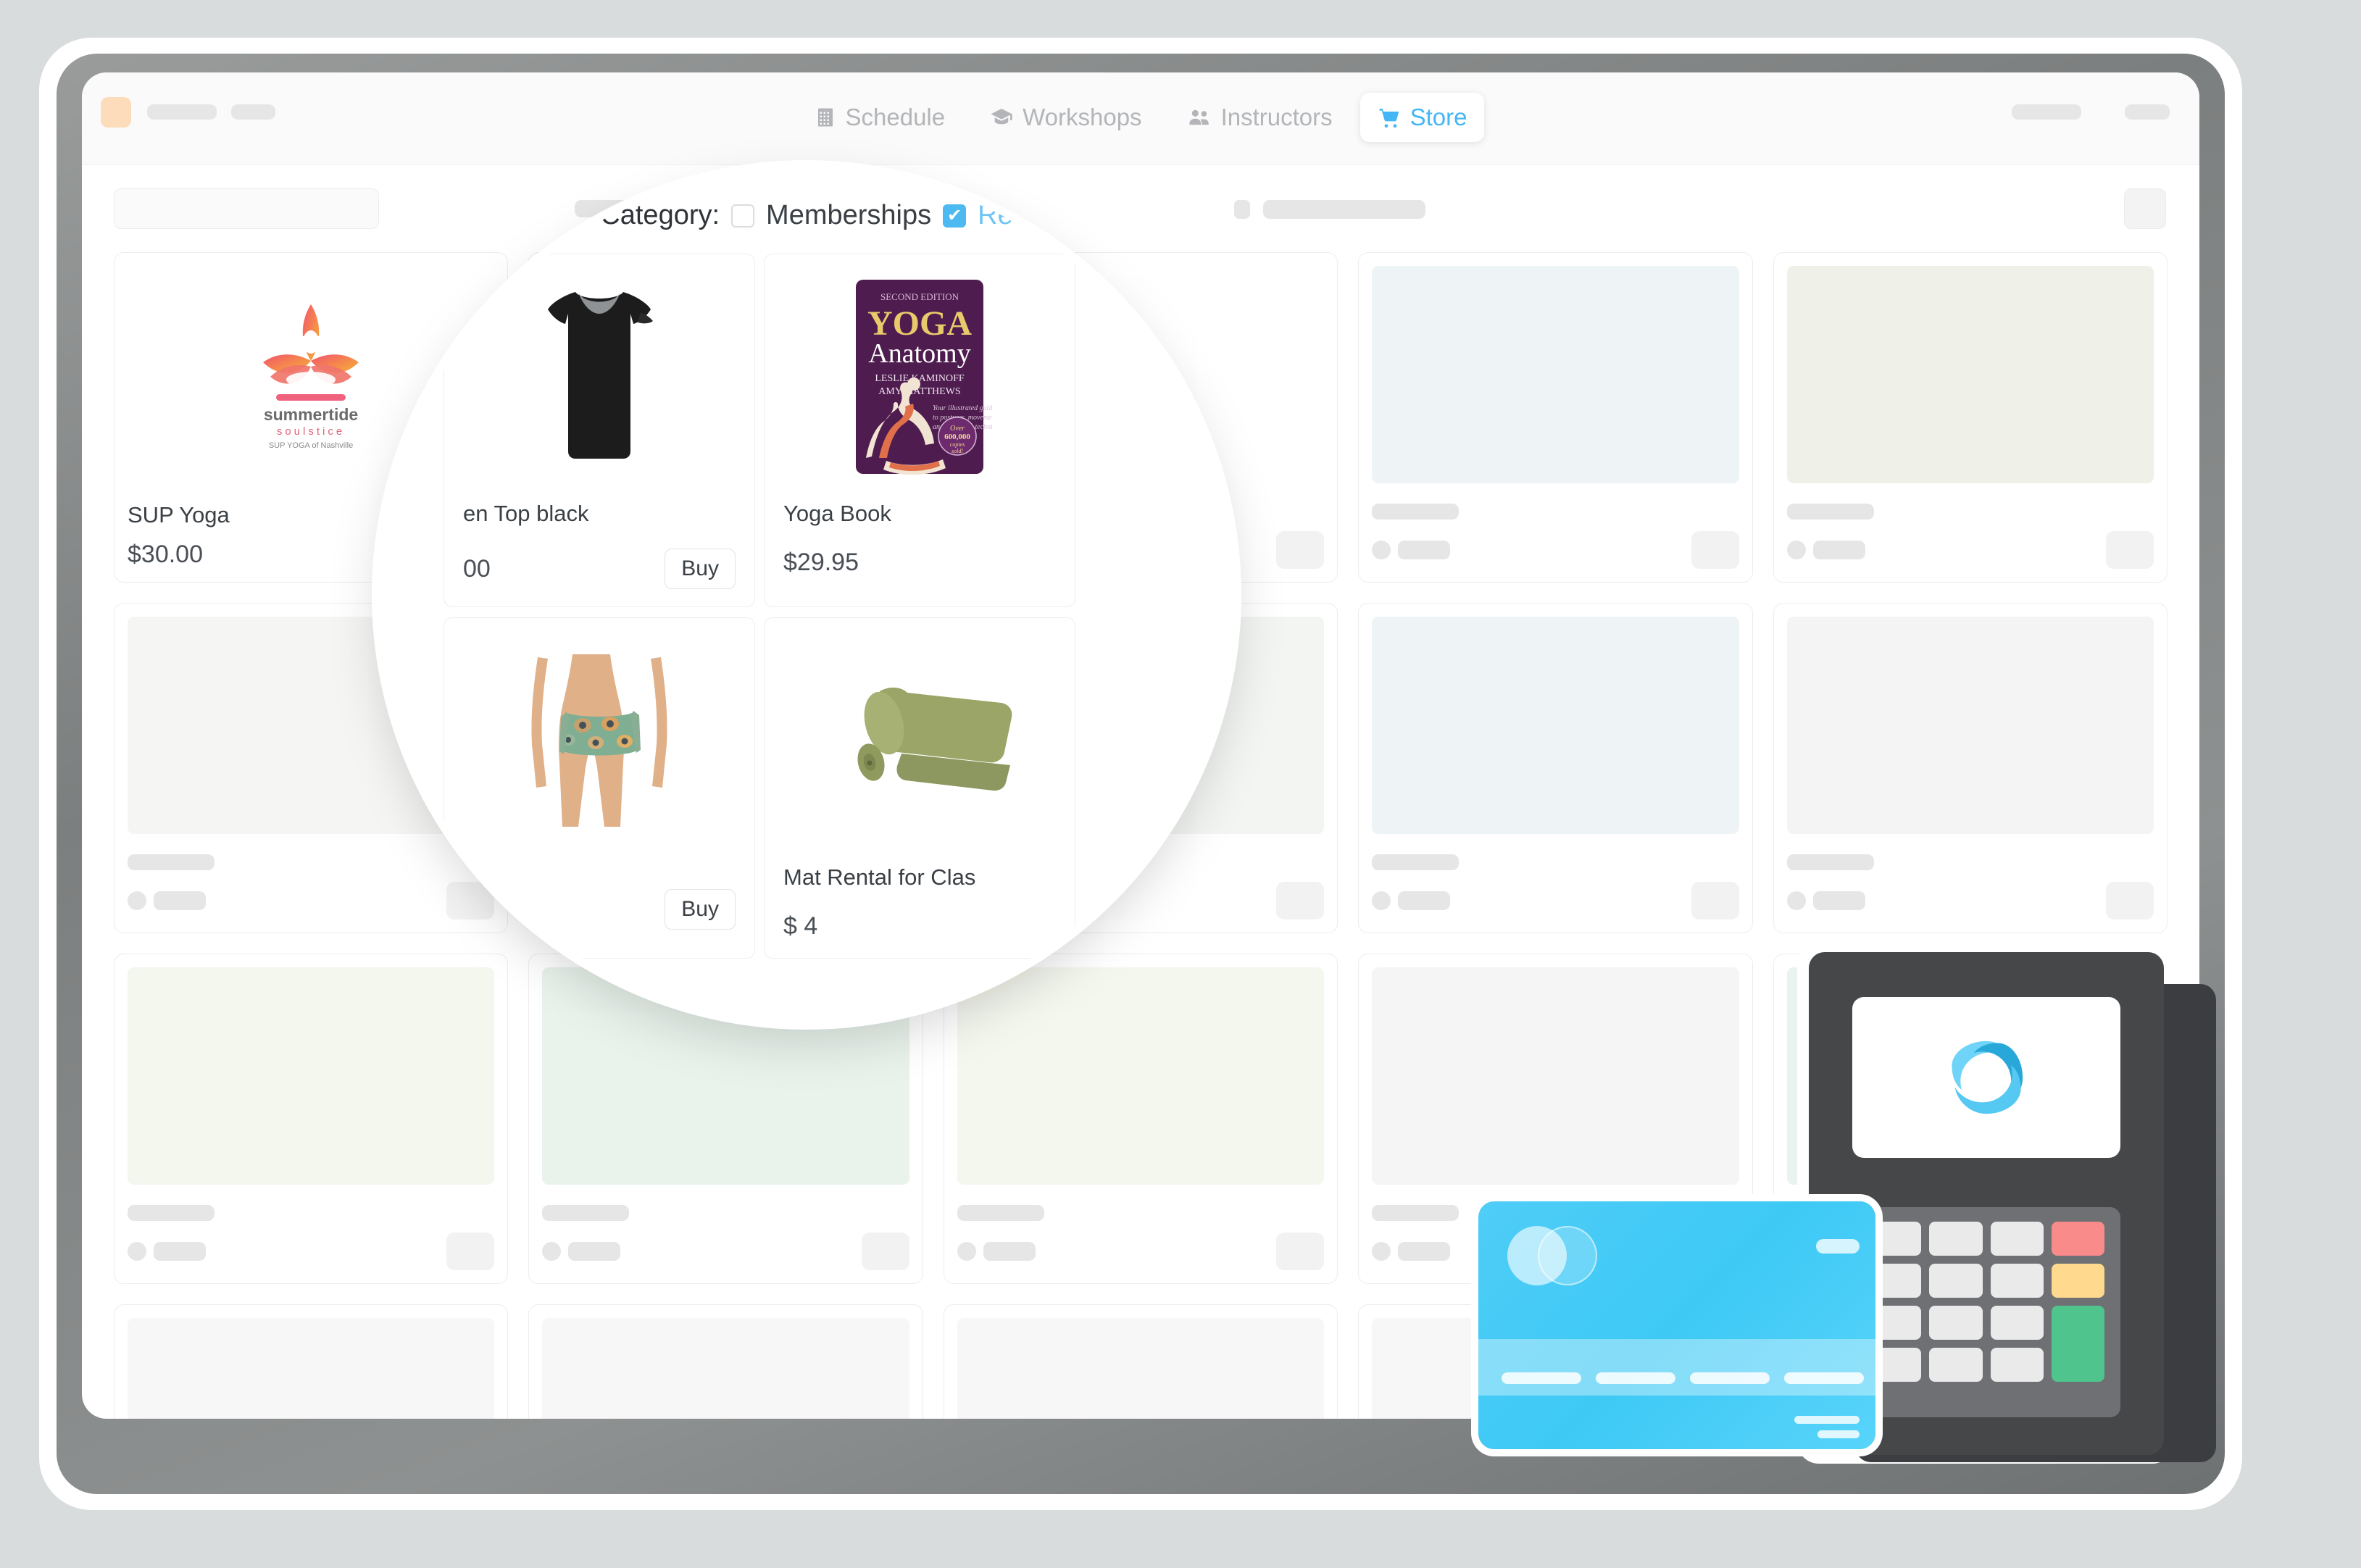 Image resolution: width=2361 pixels, height=1568 pixels. I want to click on tab-label: Schedule, so click(895, 117).